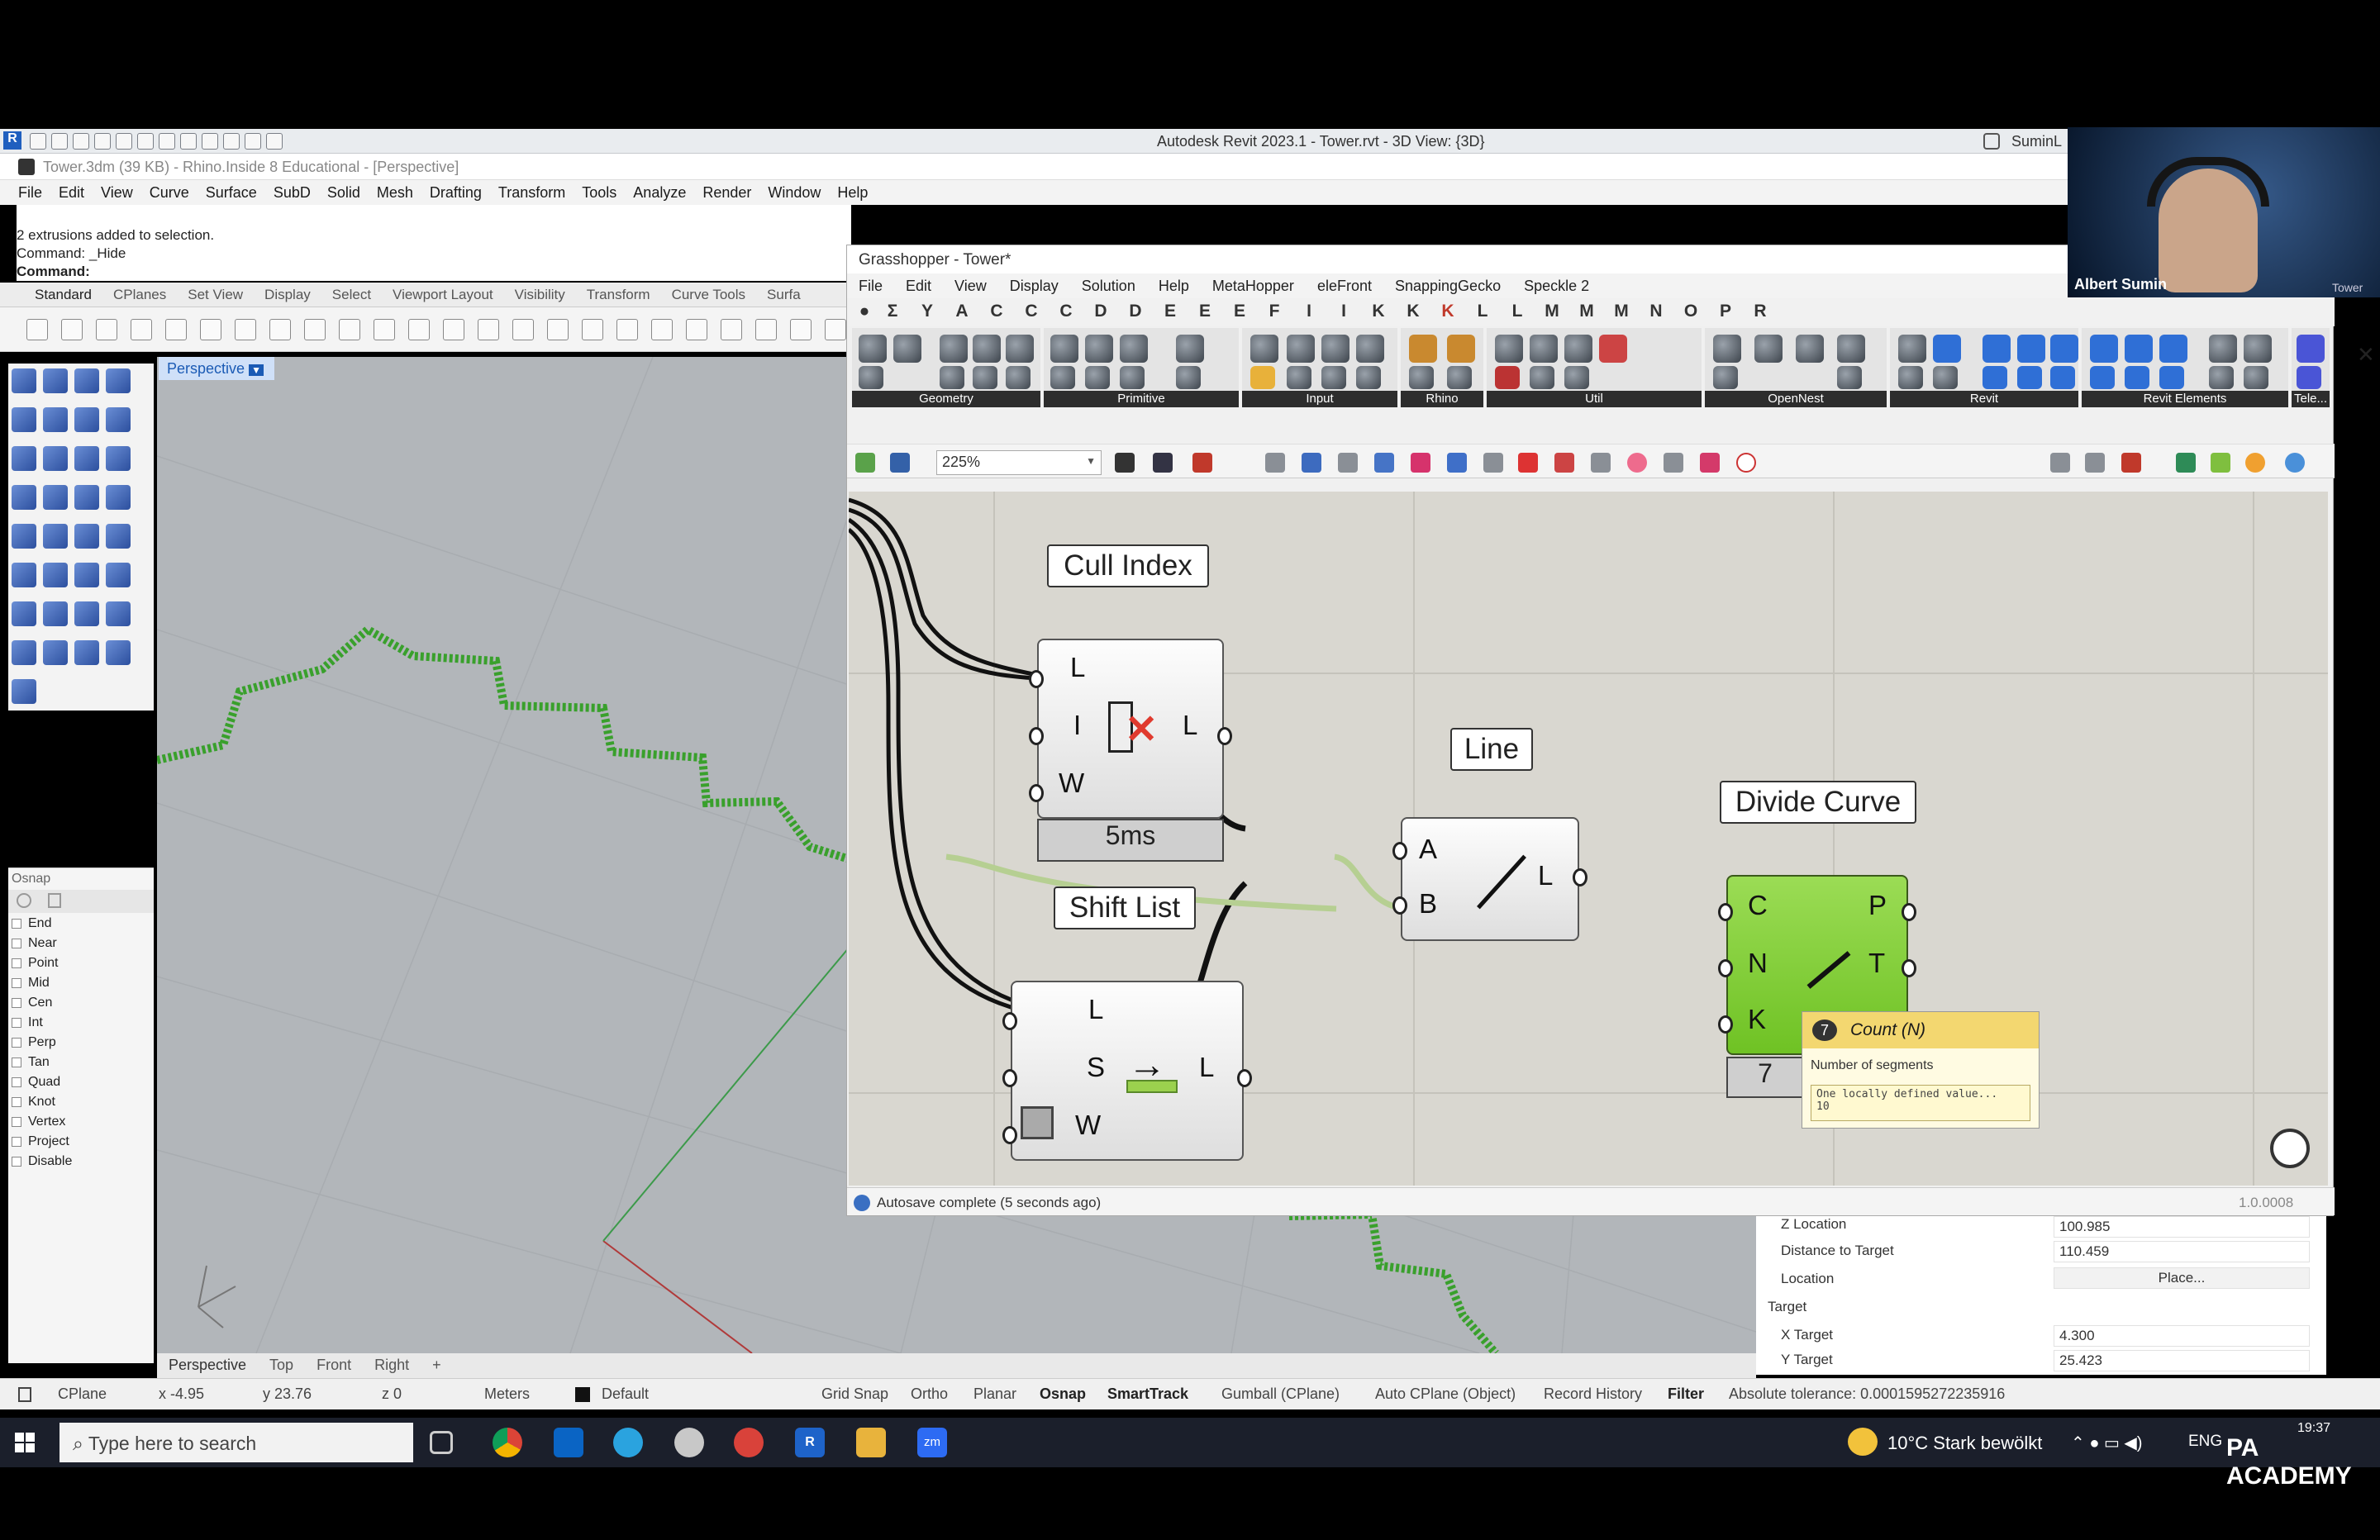 The image size is (2380, 1540). What do you see at coordinates (1428, 904) in the screenshot?
I see `input-b: B` at bounding box center [1428, 904].